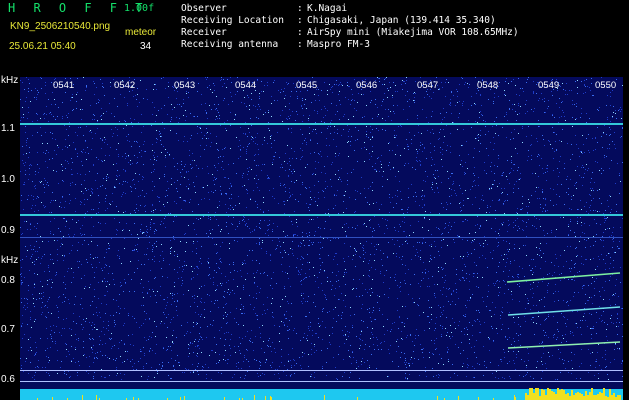 The height and width of the screenshot is (400, 629). What do you see at coordinates (204, 8) in the screenshot?
I see `meta-key: Observer` at bounding box center [204, 8].